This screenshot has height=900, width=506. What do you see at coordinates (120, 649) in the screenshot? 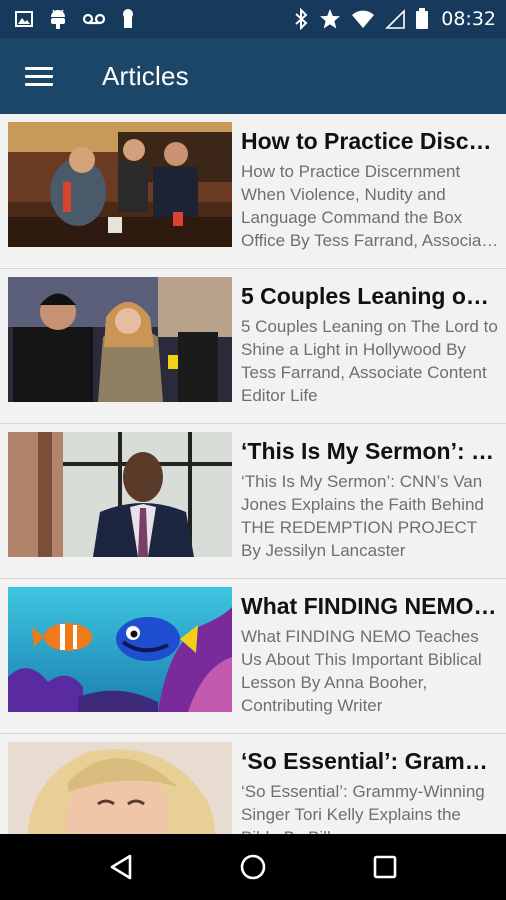
I see `finding-nemo-photo` at bounding box center [120, 649].